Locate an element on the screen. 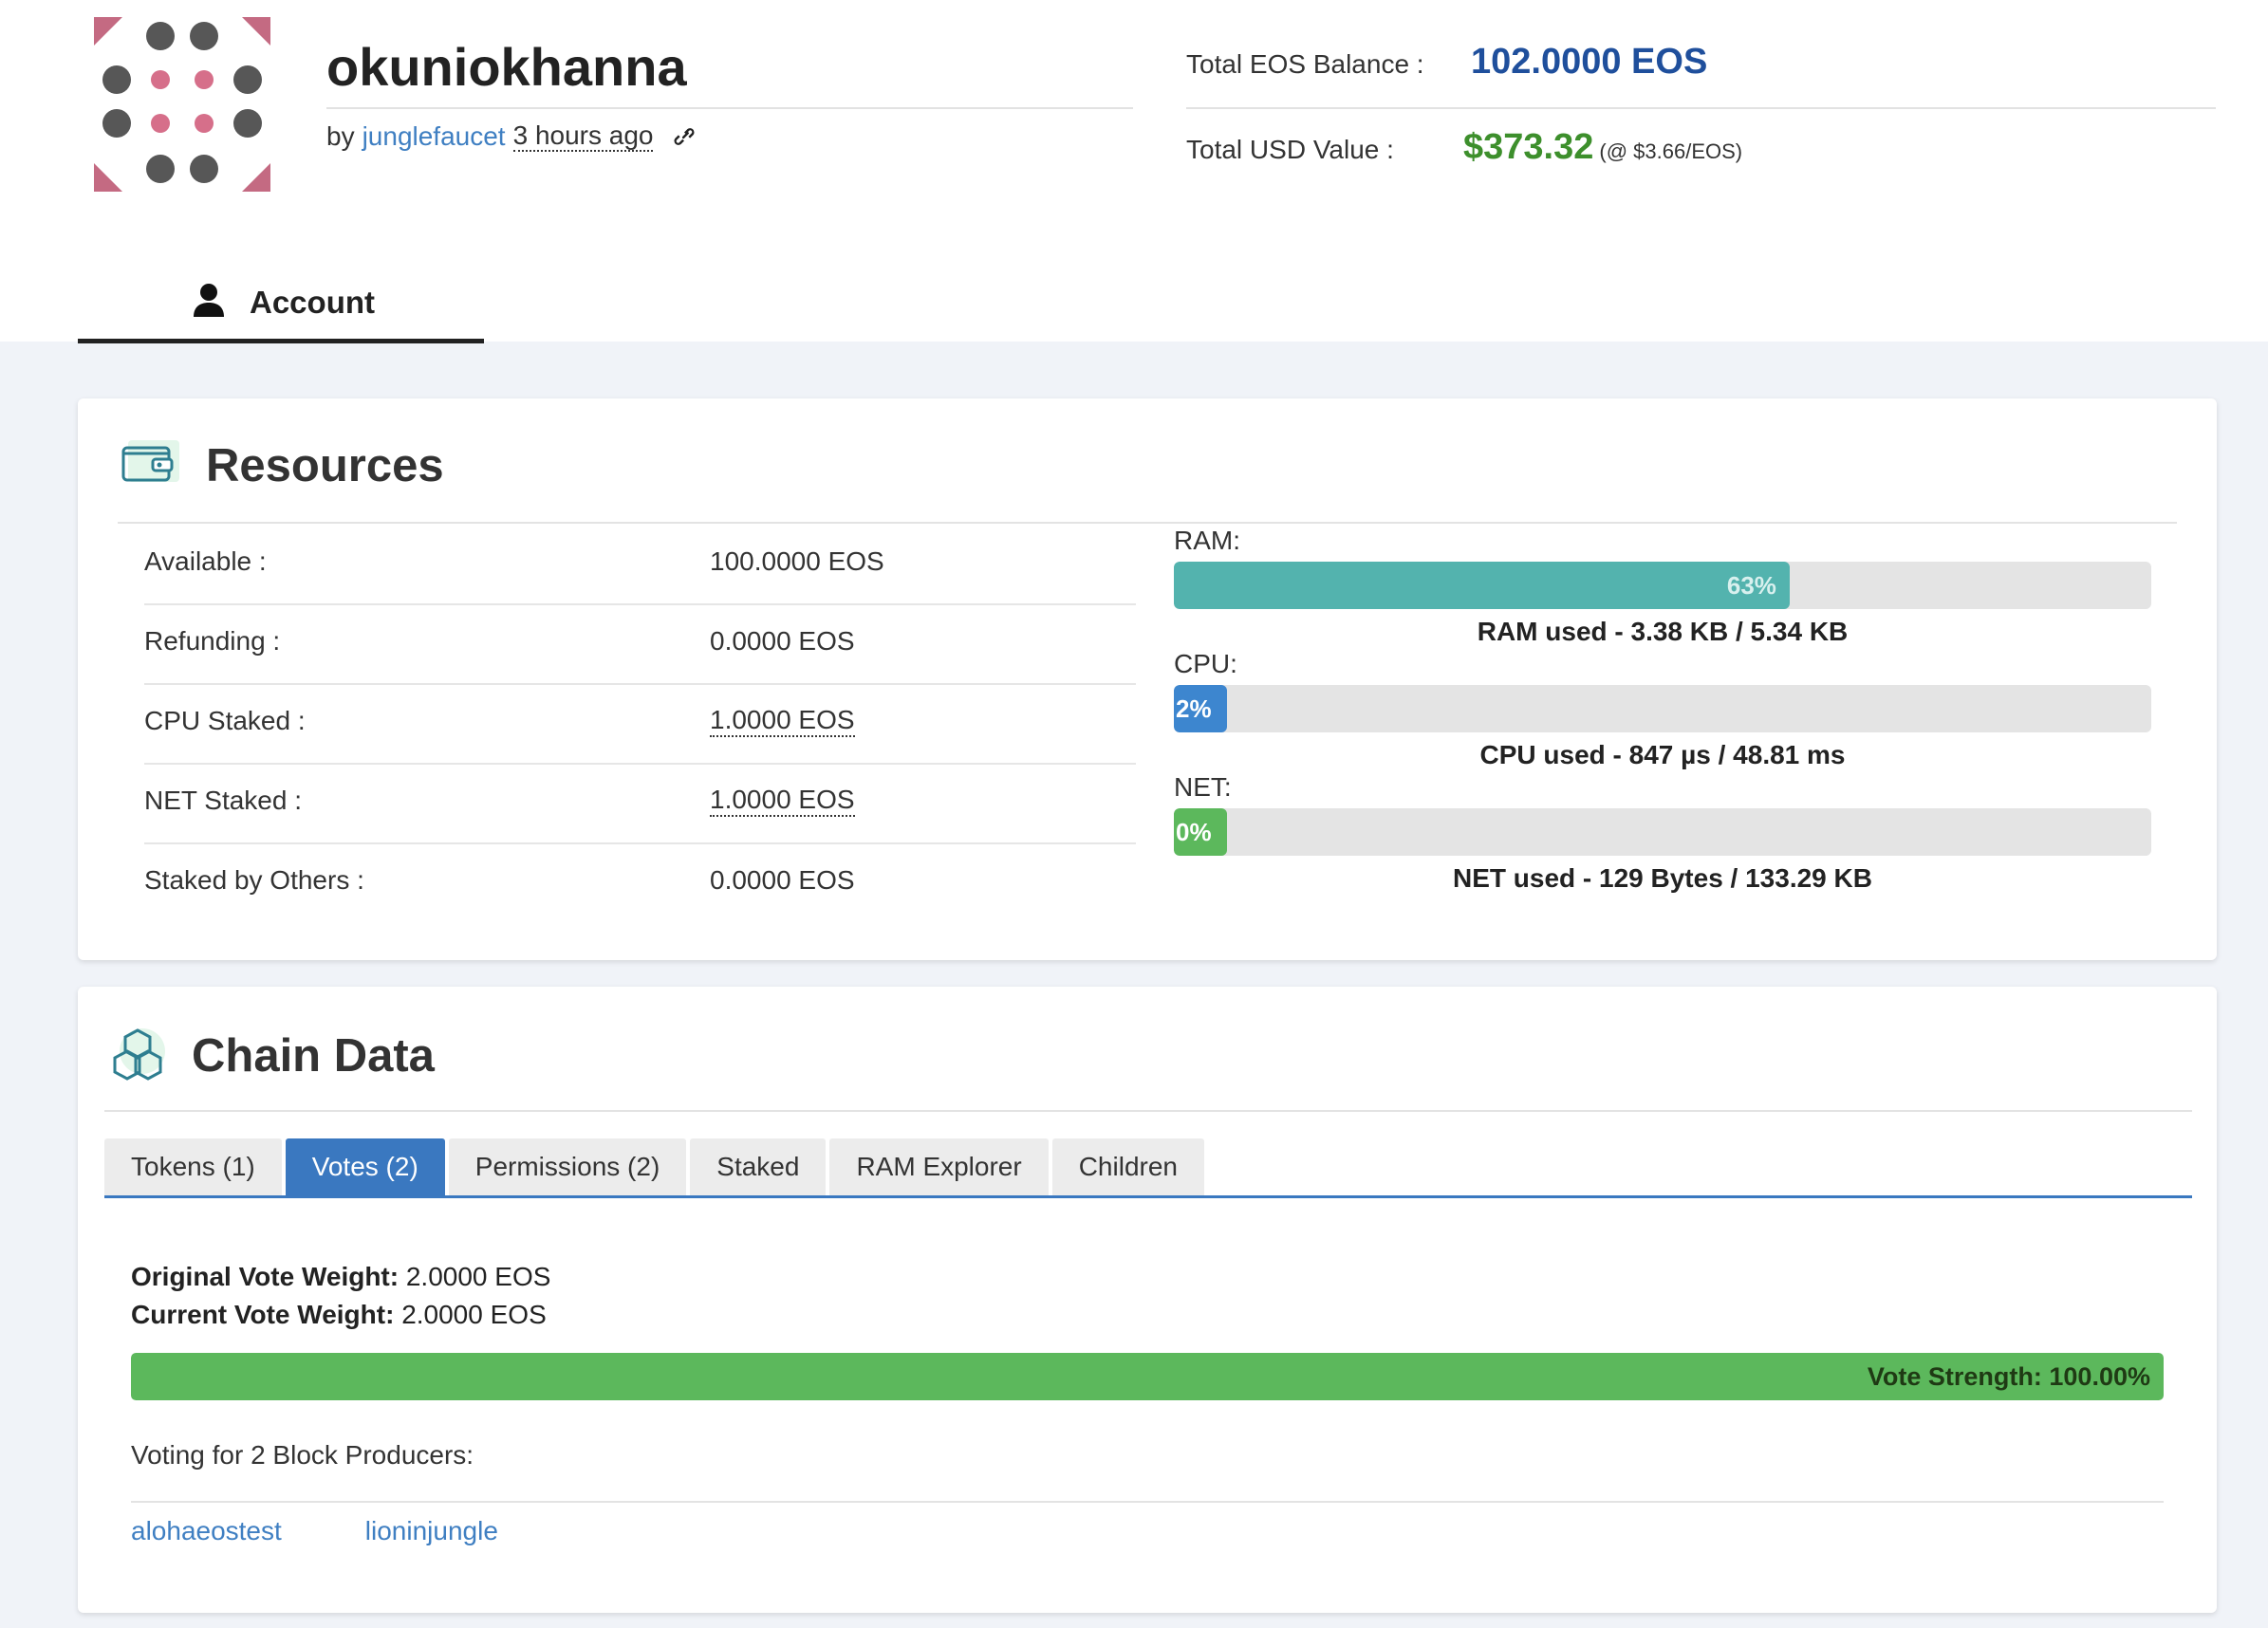 The image size is (2268, 1628). resources-title: Resources is located at coordinates (325, 465).